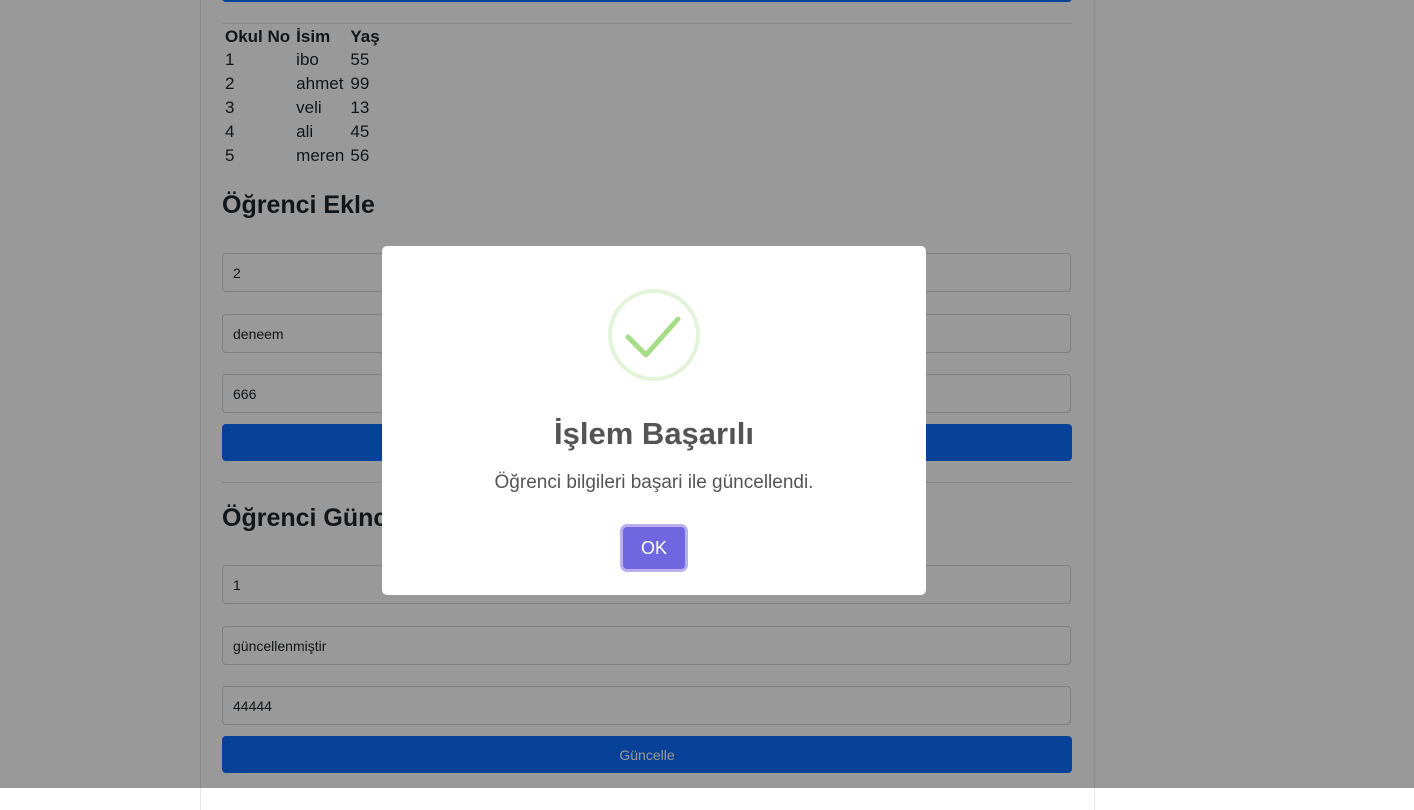 Image resolution: width=1414 pixels, height=810 pixels. What do you see at coordinates (654, 335) in the screenshot?
I see `success-check-icon` at bounding box center [654, 335].